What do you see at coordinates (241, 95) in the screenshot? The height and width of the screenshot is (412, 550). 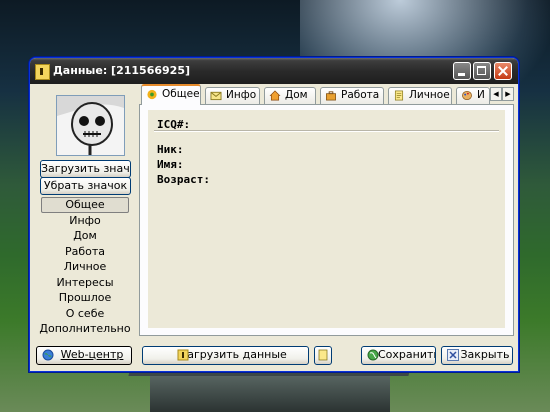 I see `tab-label: Инфо` at bounding box center [241, 95].